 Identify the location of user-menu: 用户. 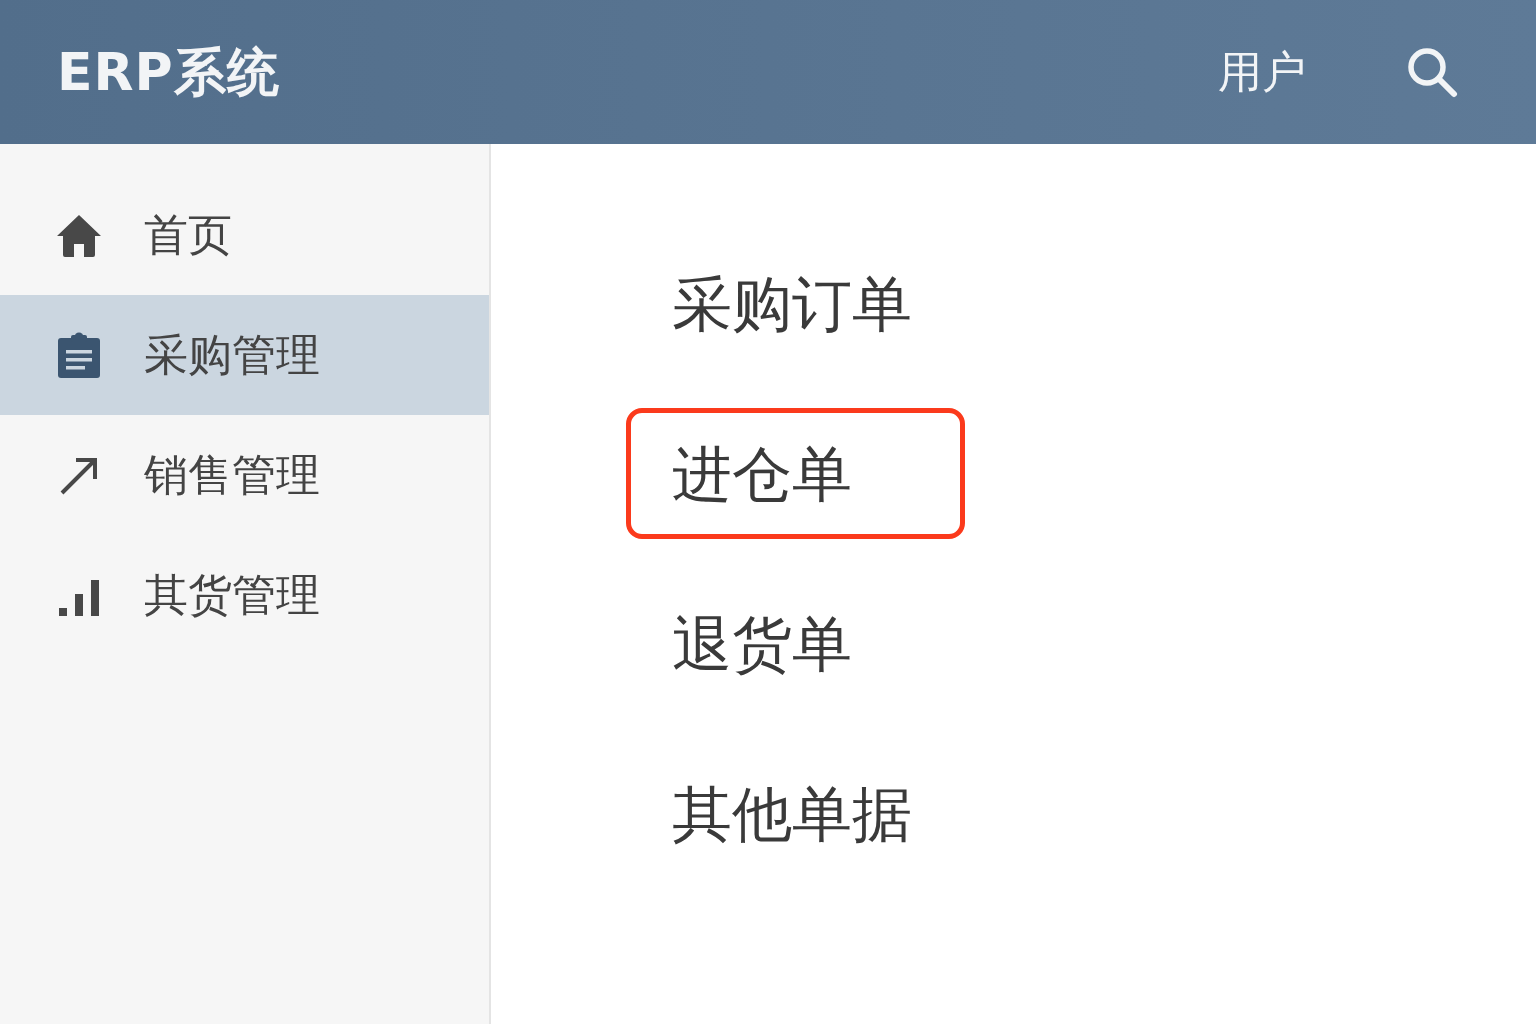
(1262, 72).